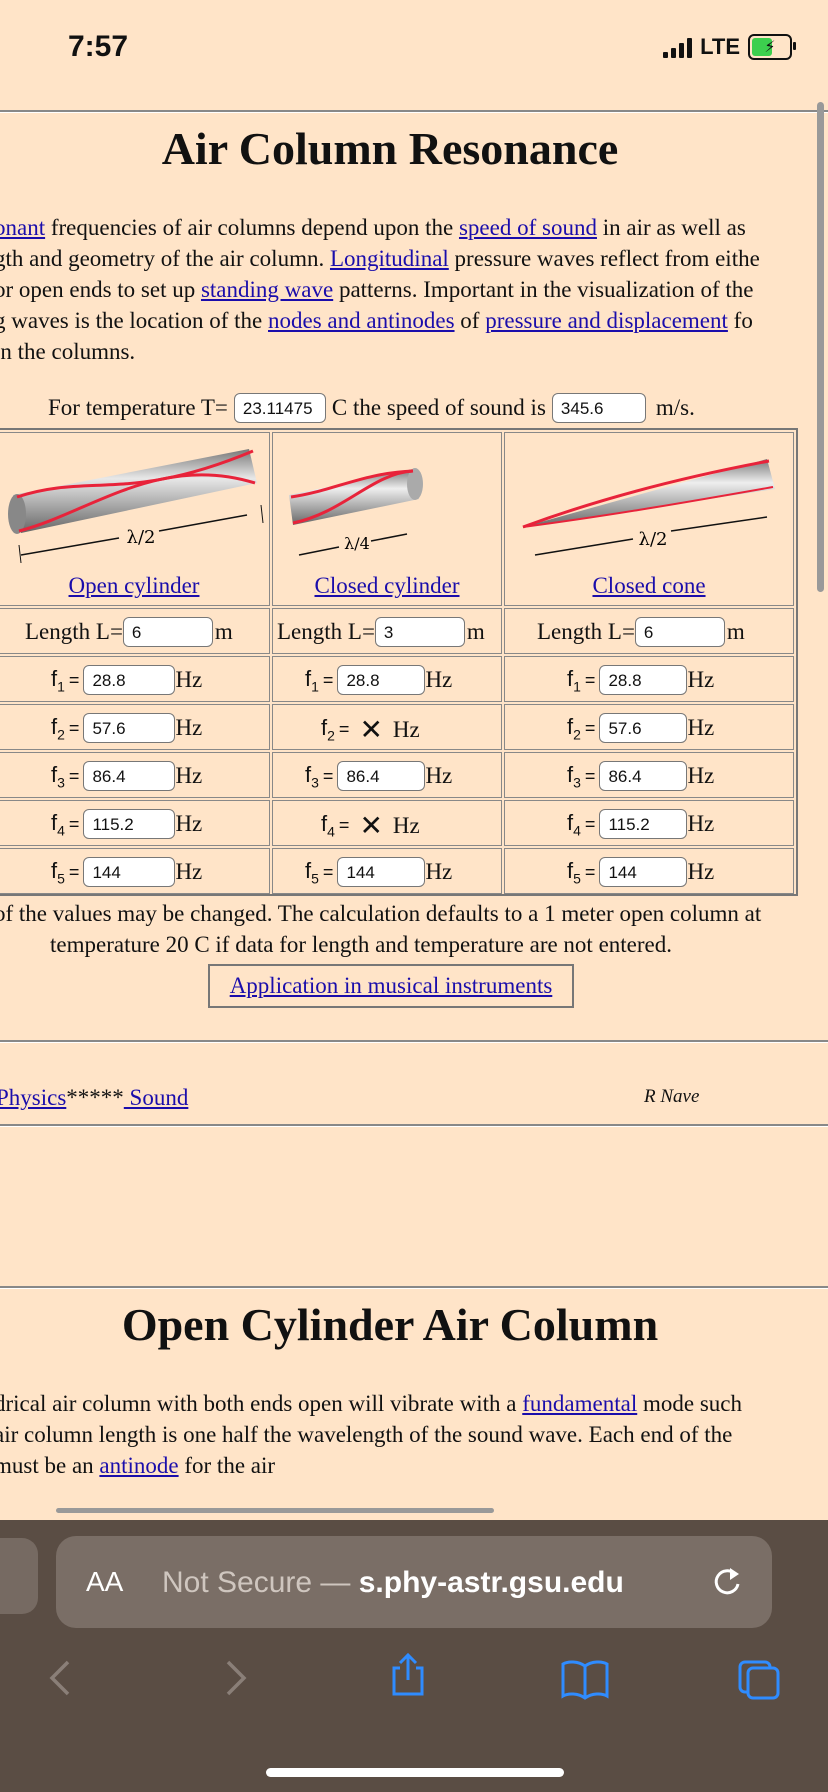 The height and width of the screenshot is (1792, 828). Describe the element at coordinates (279, 407) in the screenshot. I see `temperature-input: 23.11475` at that location.